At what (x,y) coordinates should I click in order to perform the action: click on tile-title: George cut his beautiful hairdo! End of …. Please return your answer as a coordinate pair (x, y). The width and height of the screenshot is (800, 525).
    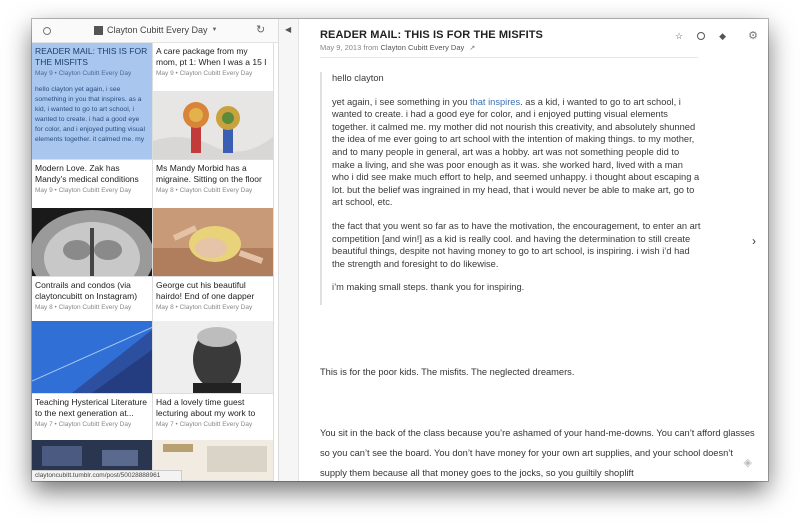
    Looking at the image, I should click on (205, 290).